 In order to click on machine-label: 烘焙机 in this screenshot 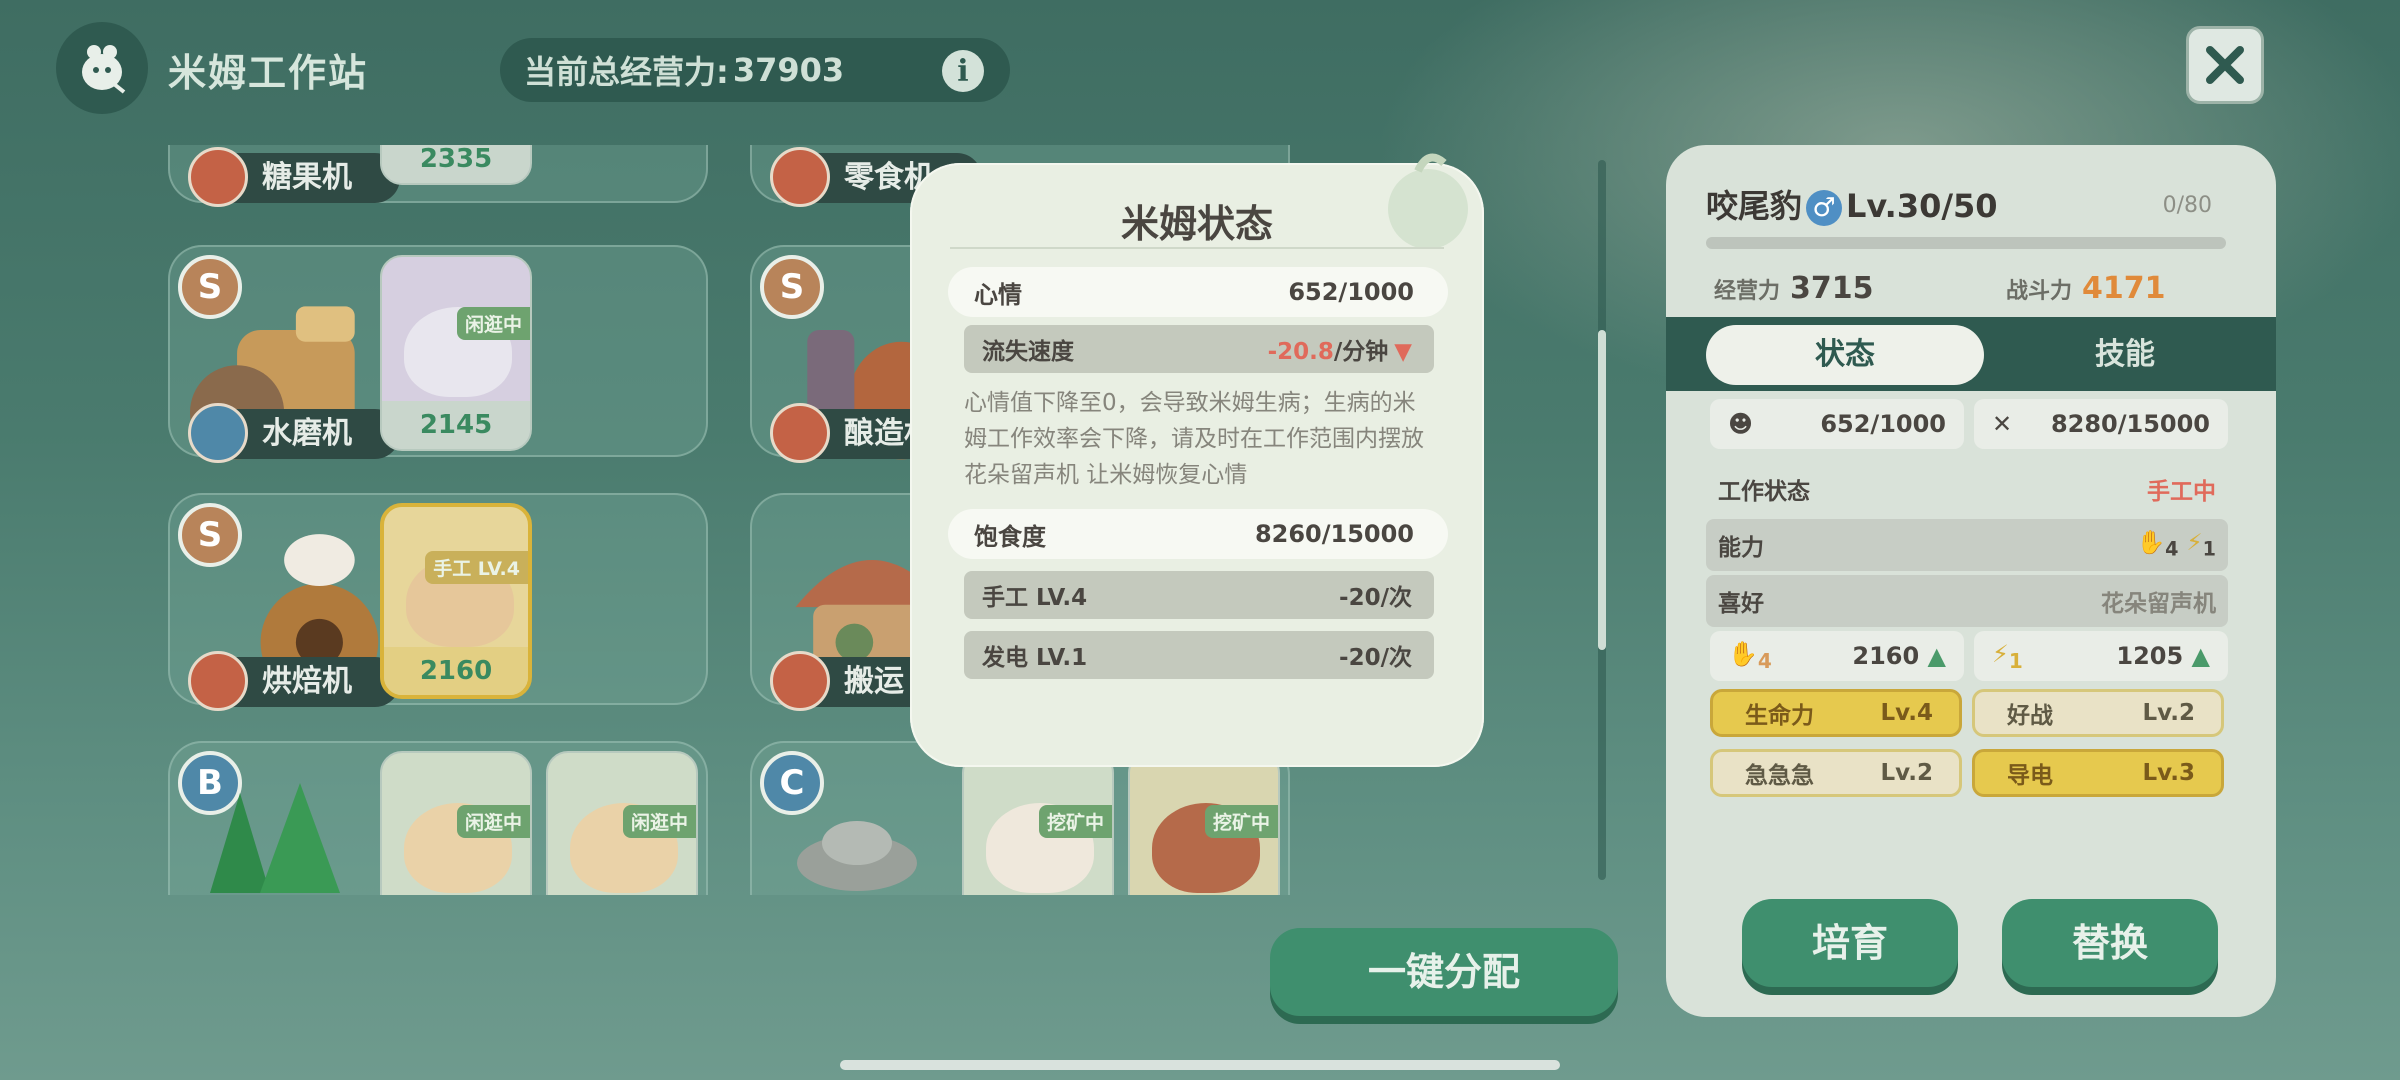, I will do `click(294, 681)`.